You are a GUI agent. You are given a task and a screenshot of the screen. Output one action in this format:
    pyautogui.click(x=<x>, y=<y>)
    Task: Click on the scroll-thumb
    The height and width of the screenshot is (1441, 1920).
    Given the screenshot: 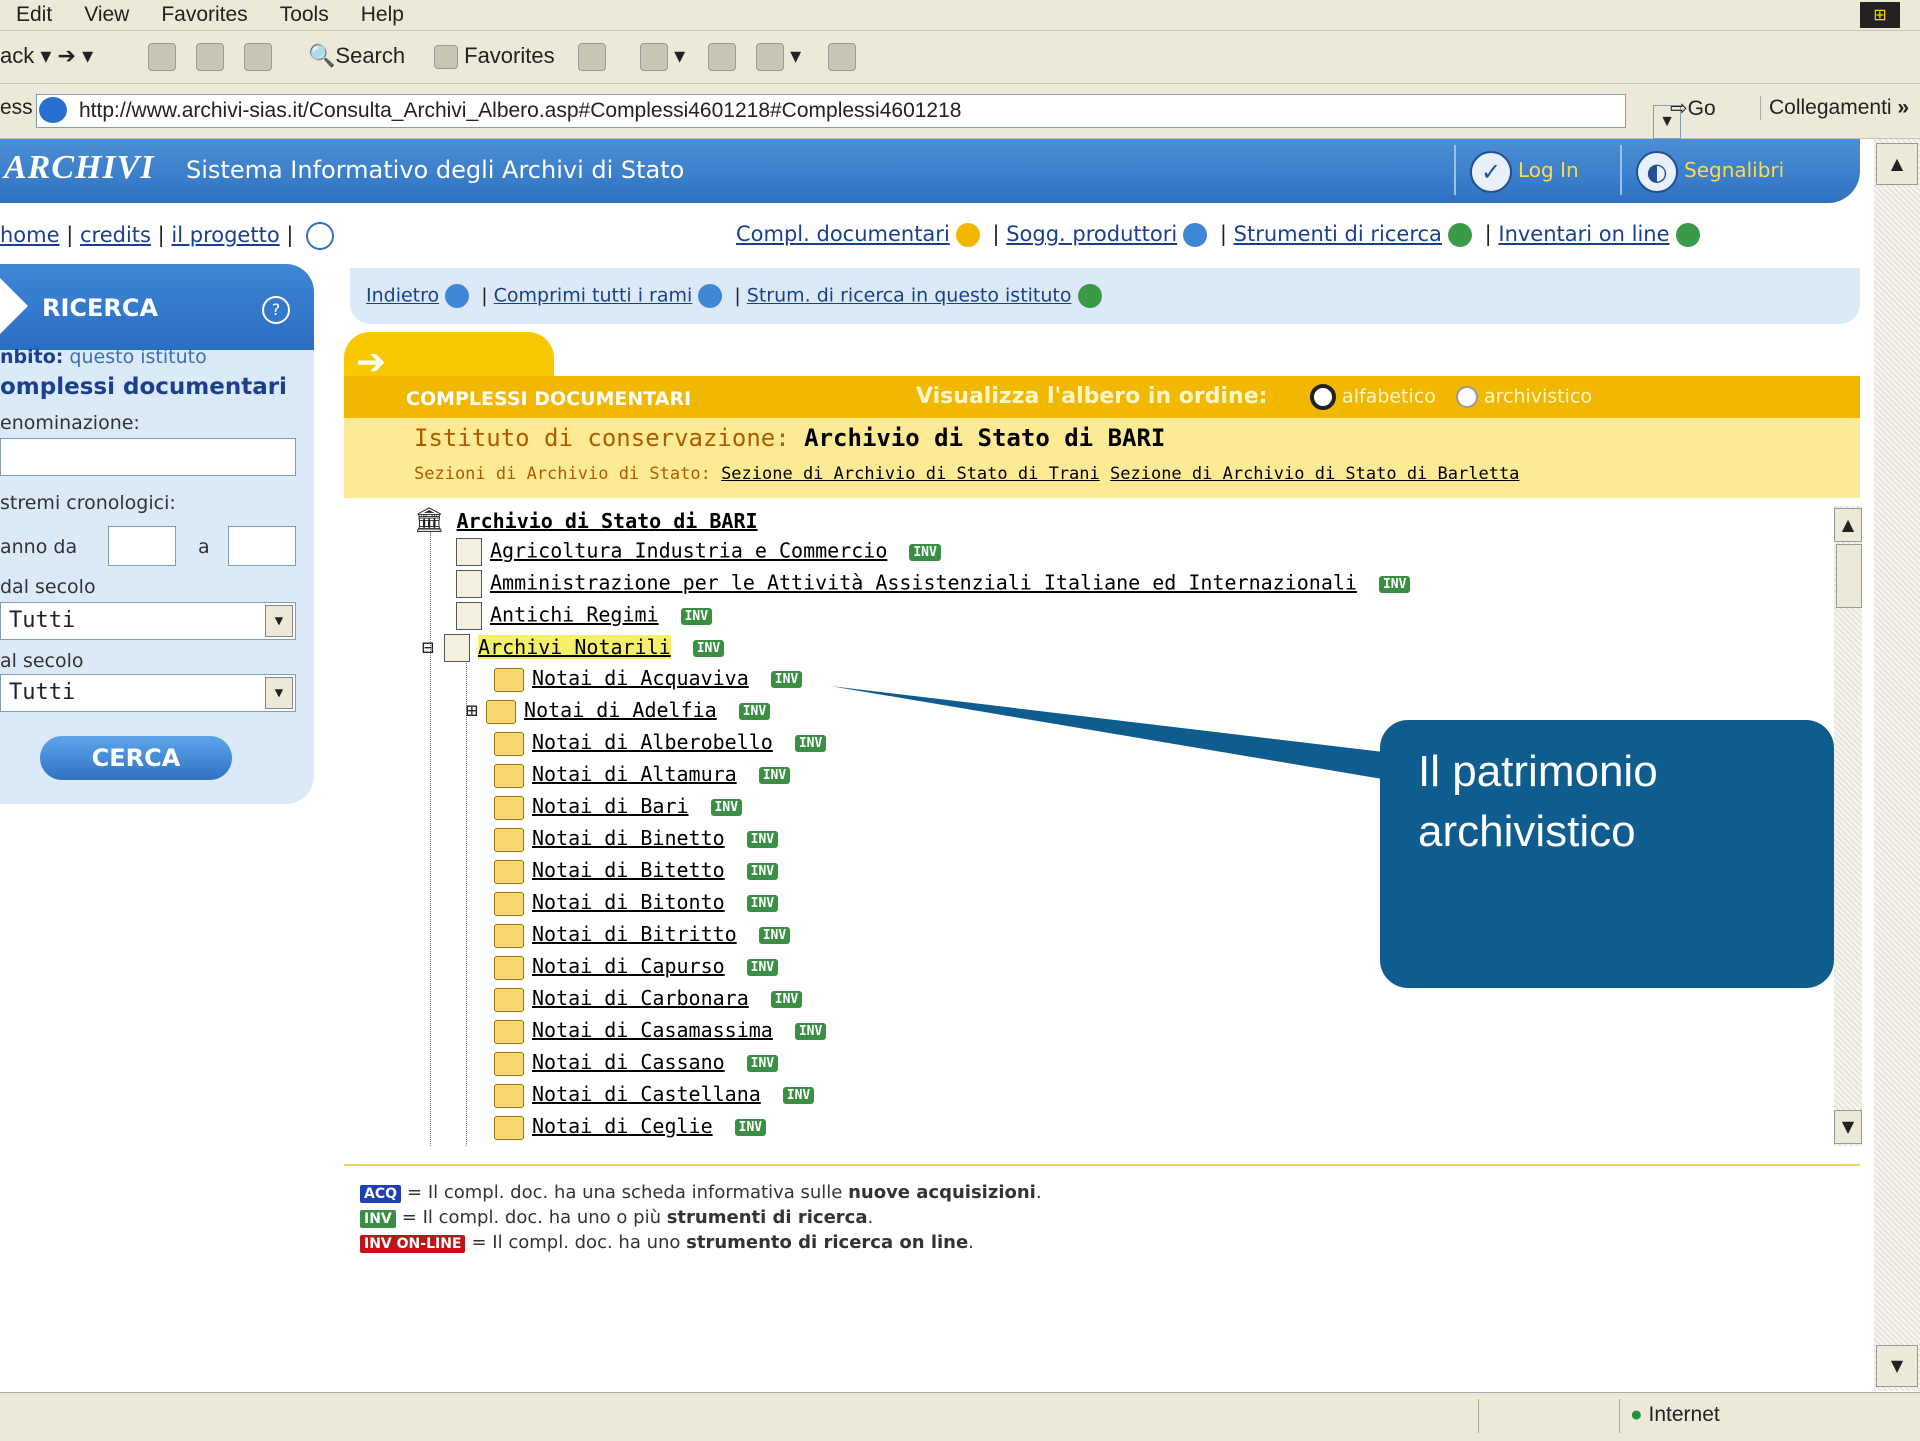 What is the action you would take?
    pyautogui.click(x=1849, y=576)
    